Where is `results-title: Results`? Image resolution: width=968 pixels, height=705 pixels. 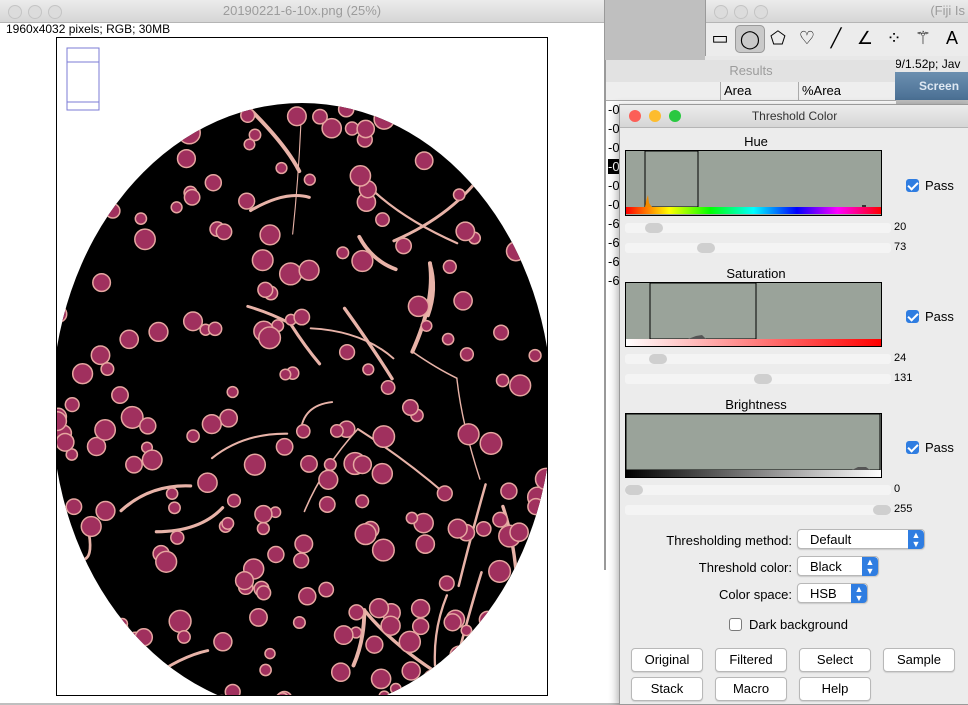 results-title: Results is located at coordinates (751, 71).